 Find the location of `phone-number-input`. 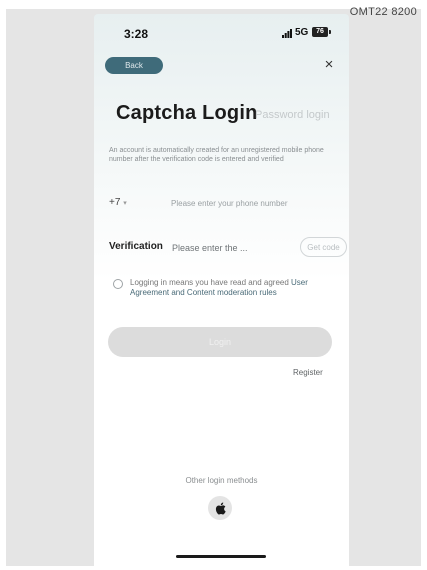

phone-number-input is located at coordinates (251, 203).